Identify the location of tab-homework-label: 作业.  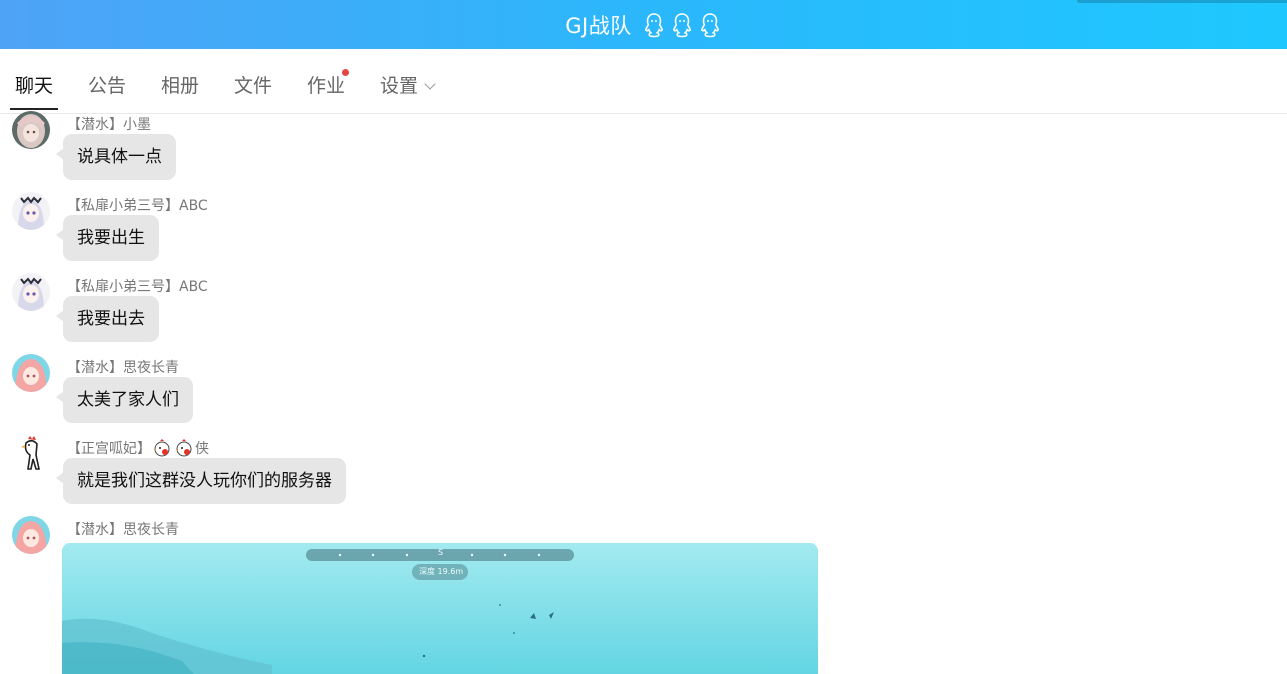
(326, 86).